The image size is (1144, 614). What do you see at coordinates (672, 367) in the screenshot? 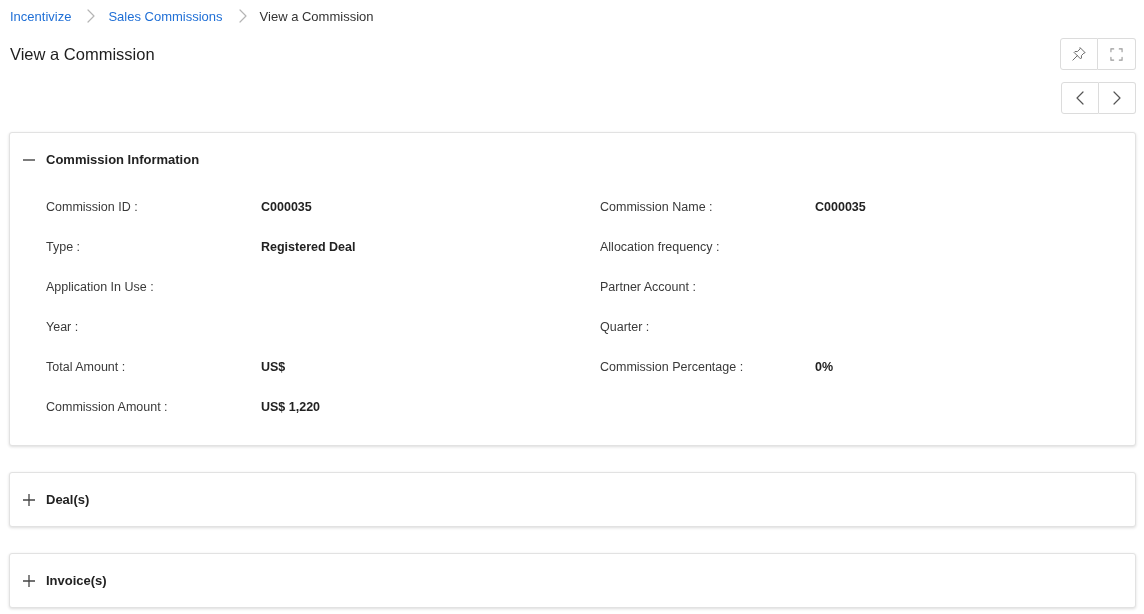
I see `field-label: Commission Percentage :` at bounding box center [672, 367].